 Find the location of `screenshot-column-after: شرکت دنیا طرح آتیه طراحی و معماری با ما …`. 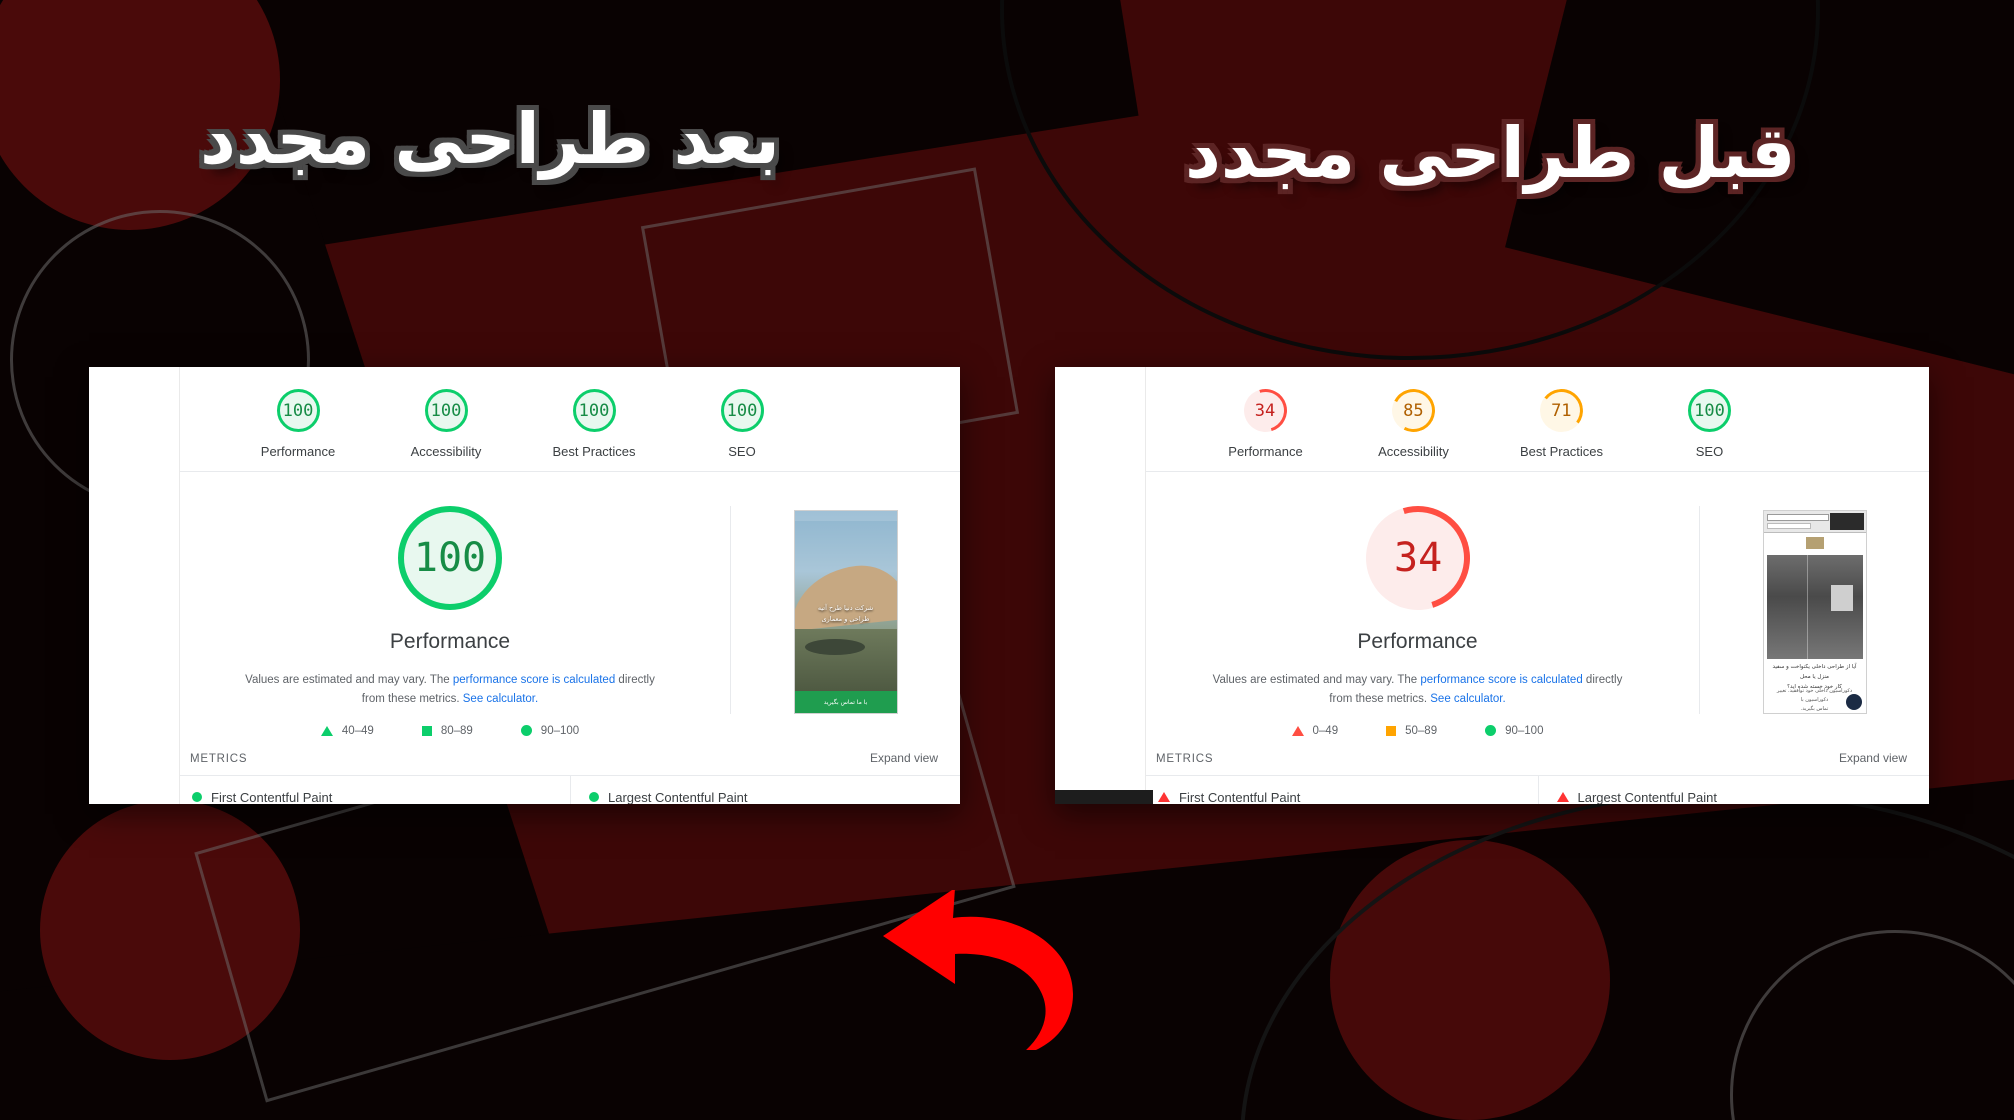

screenshot-column-after: شرکت دنیا طرح آتیه طراحی و معماری با ما … is located at coordinates (845, 610).